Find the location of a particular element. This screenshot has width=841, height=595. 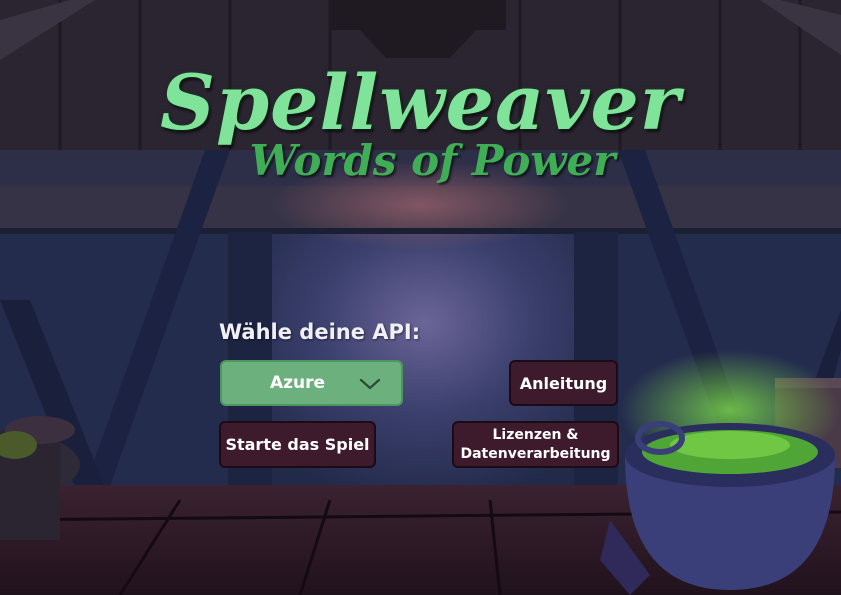

game-subtitle: Words of Power is located at coordinates (432, 160).